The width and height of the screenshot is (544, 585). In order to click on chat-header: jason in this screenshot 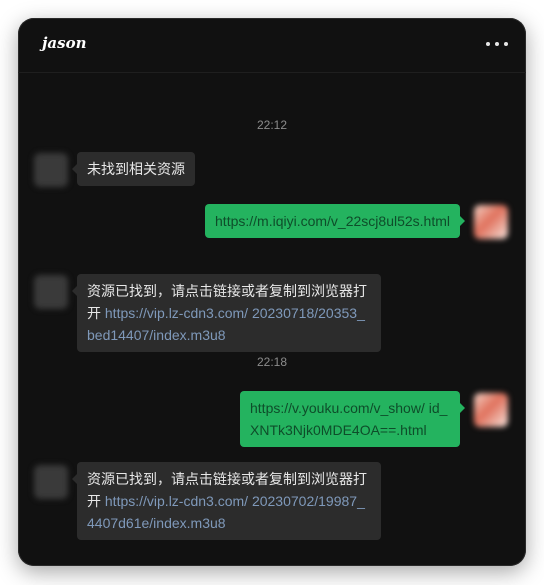, I will do `click(272, 45)`.